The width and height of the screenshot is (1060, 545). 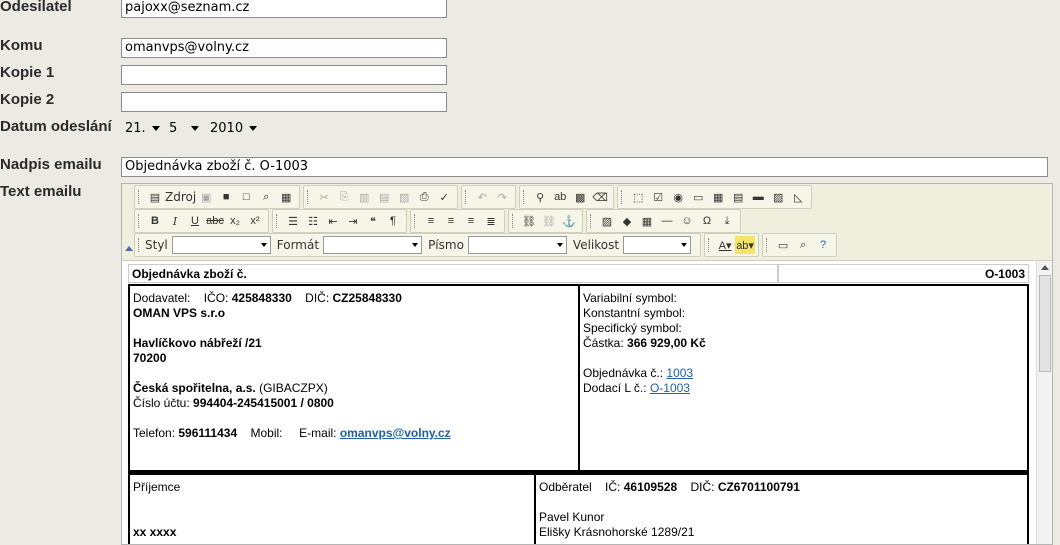 I want to click on link-icon: ⛓, so click(x=529, y=221).